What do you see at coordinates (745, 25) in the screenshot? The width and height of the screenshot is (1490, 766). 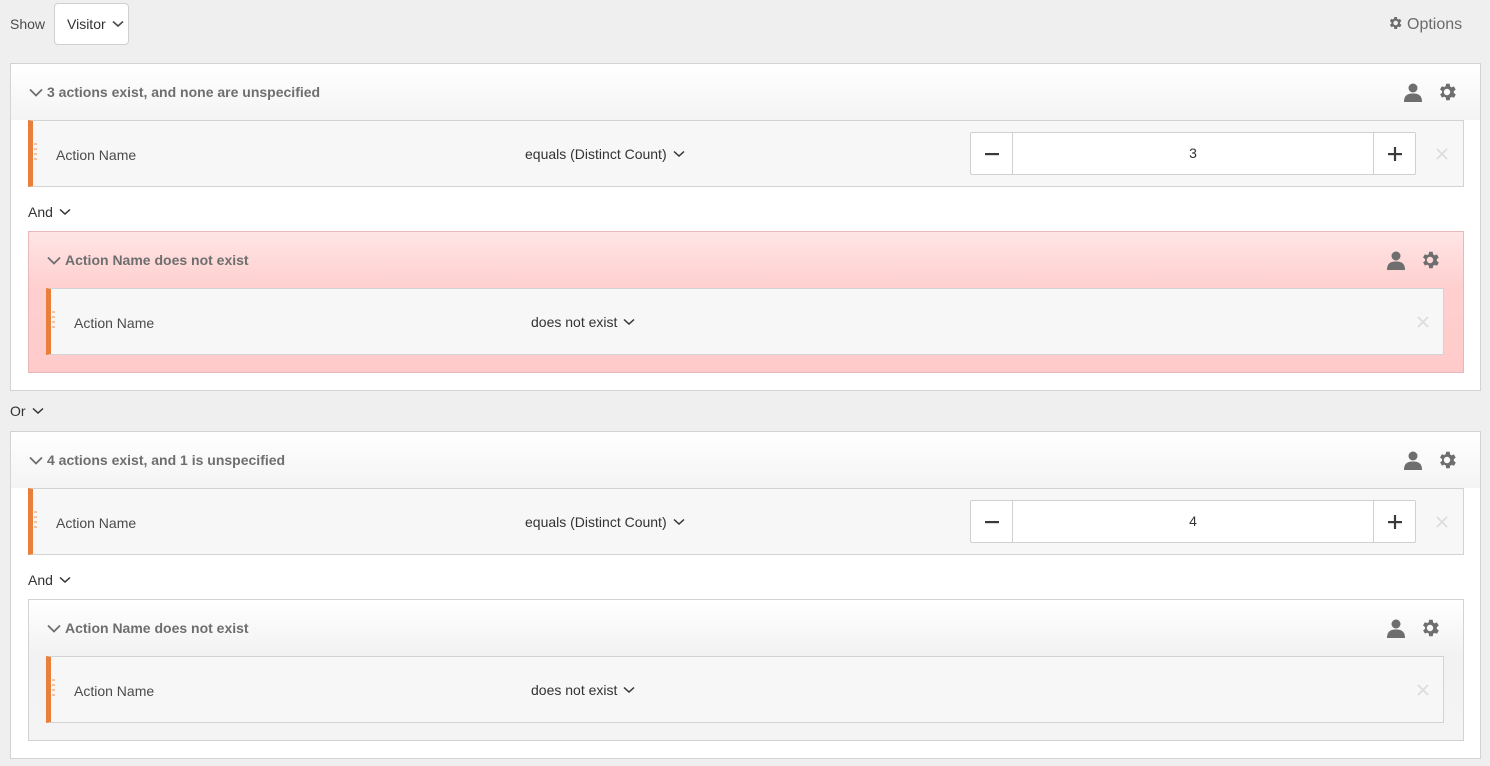 I see `top-bar: Show Visitor Options` at bounding box center [745, 25].